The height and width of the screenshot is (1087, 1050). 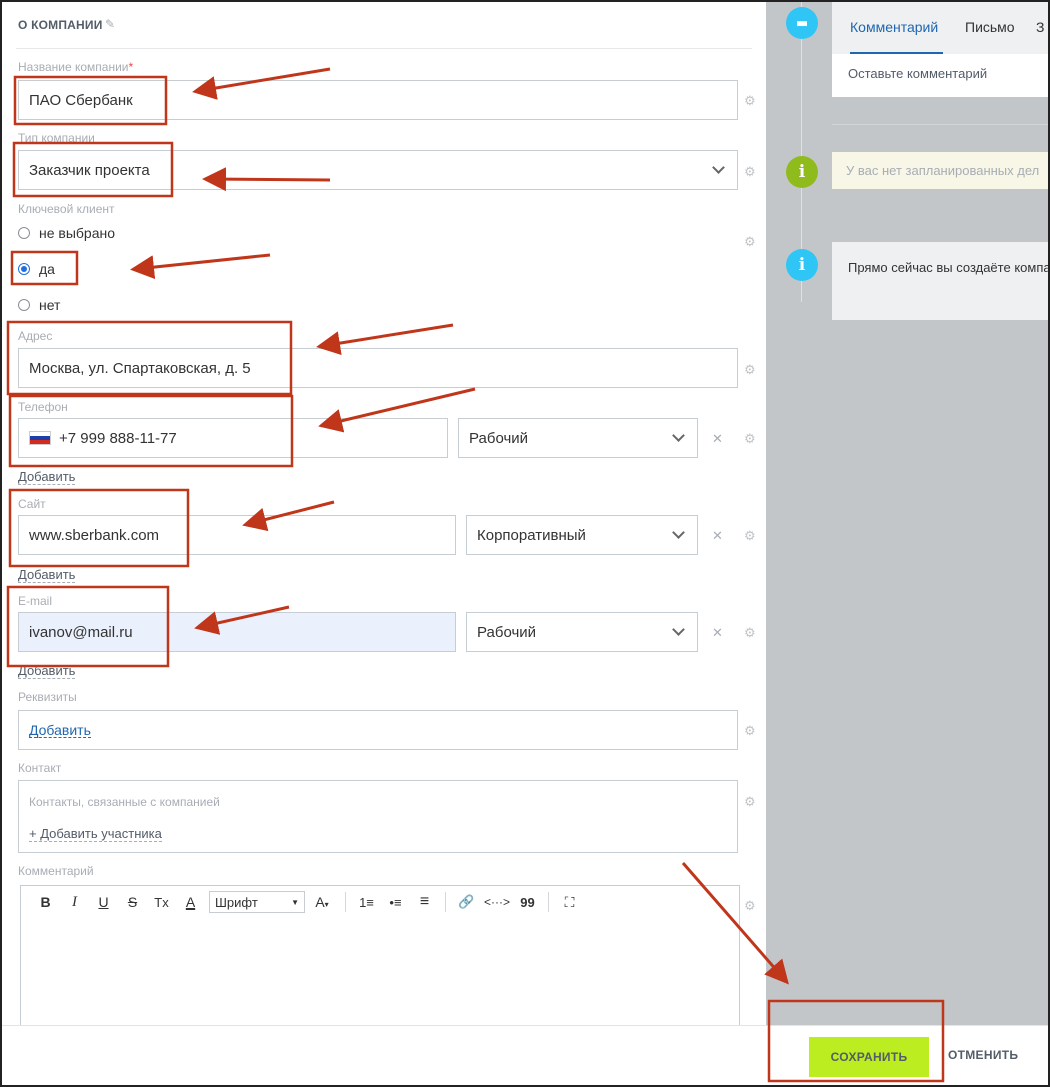 I want to click on add-email-link: Добавить, so click(x=47, y=671).